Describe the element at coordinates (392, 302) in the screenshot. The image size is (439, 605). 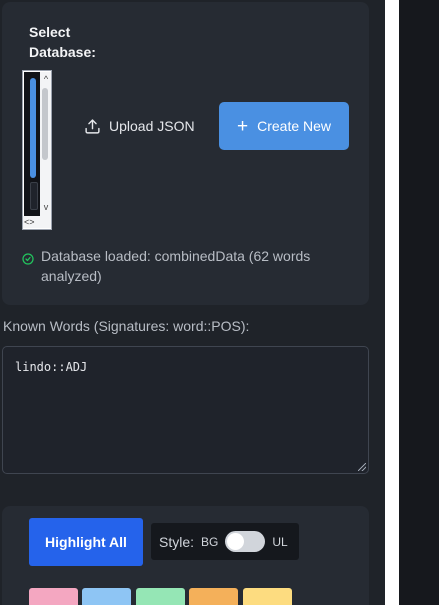
I see `window-edge` at that location.